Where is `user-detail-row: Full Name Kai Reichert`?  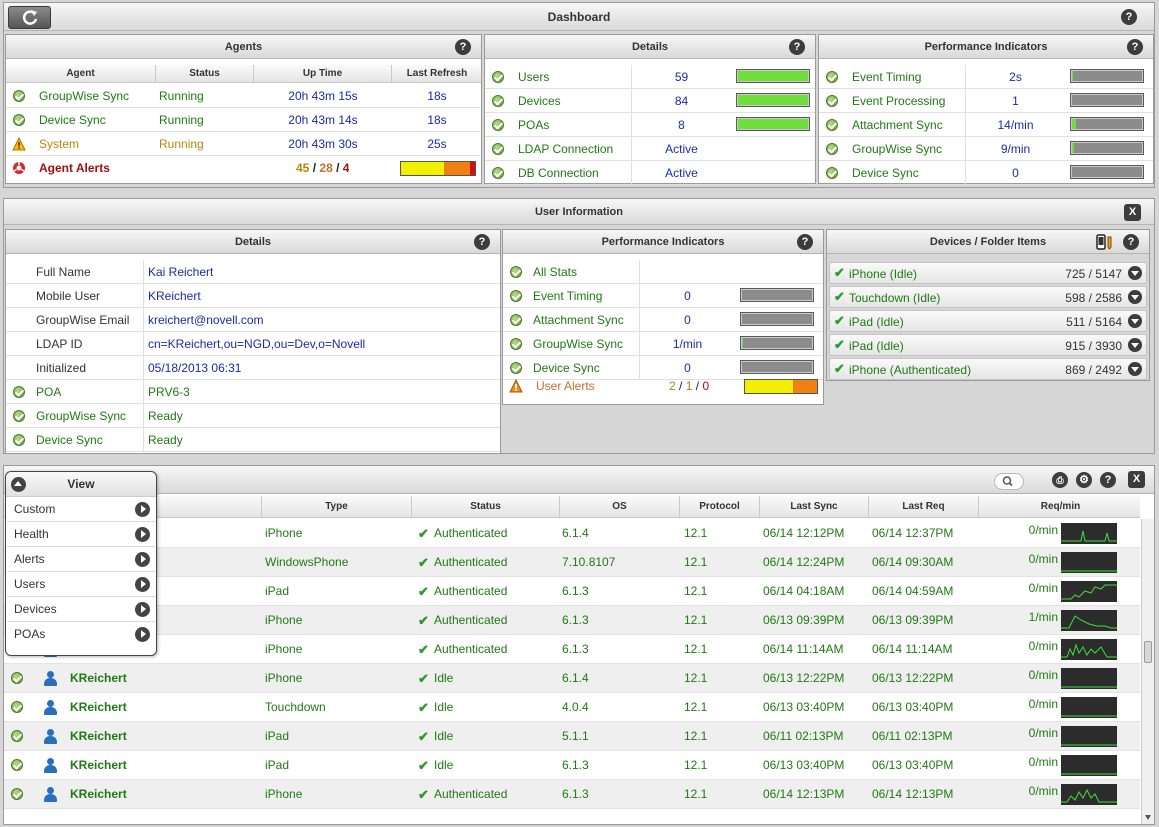 user-detail-row: Full Name Kai Reichert is located at coordinates (253, 272).